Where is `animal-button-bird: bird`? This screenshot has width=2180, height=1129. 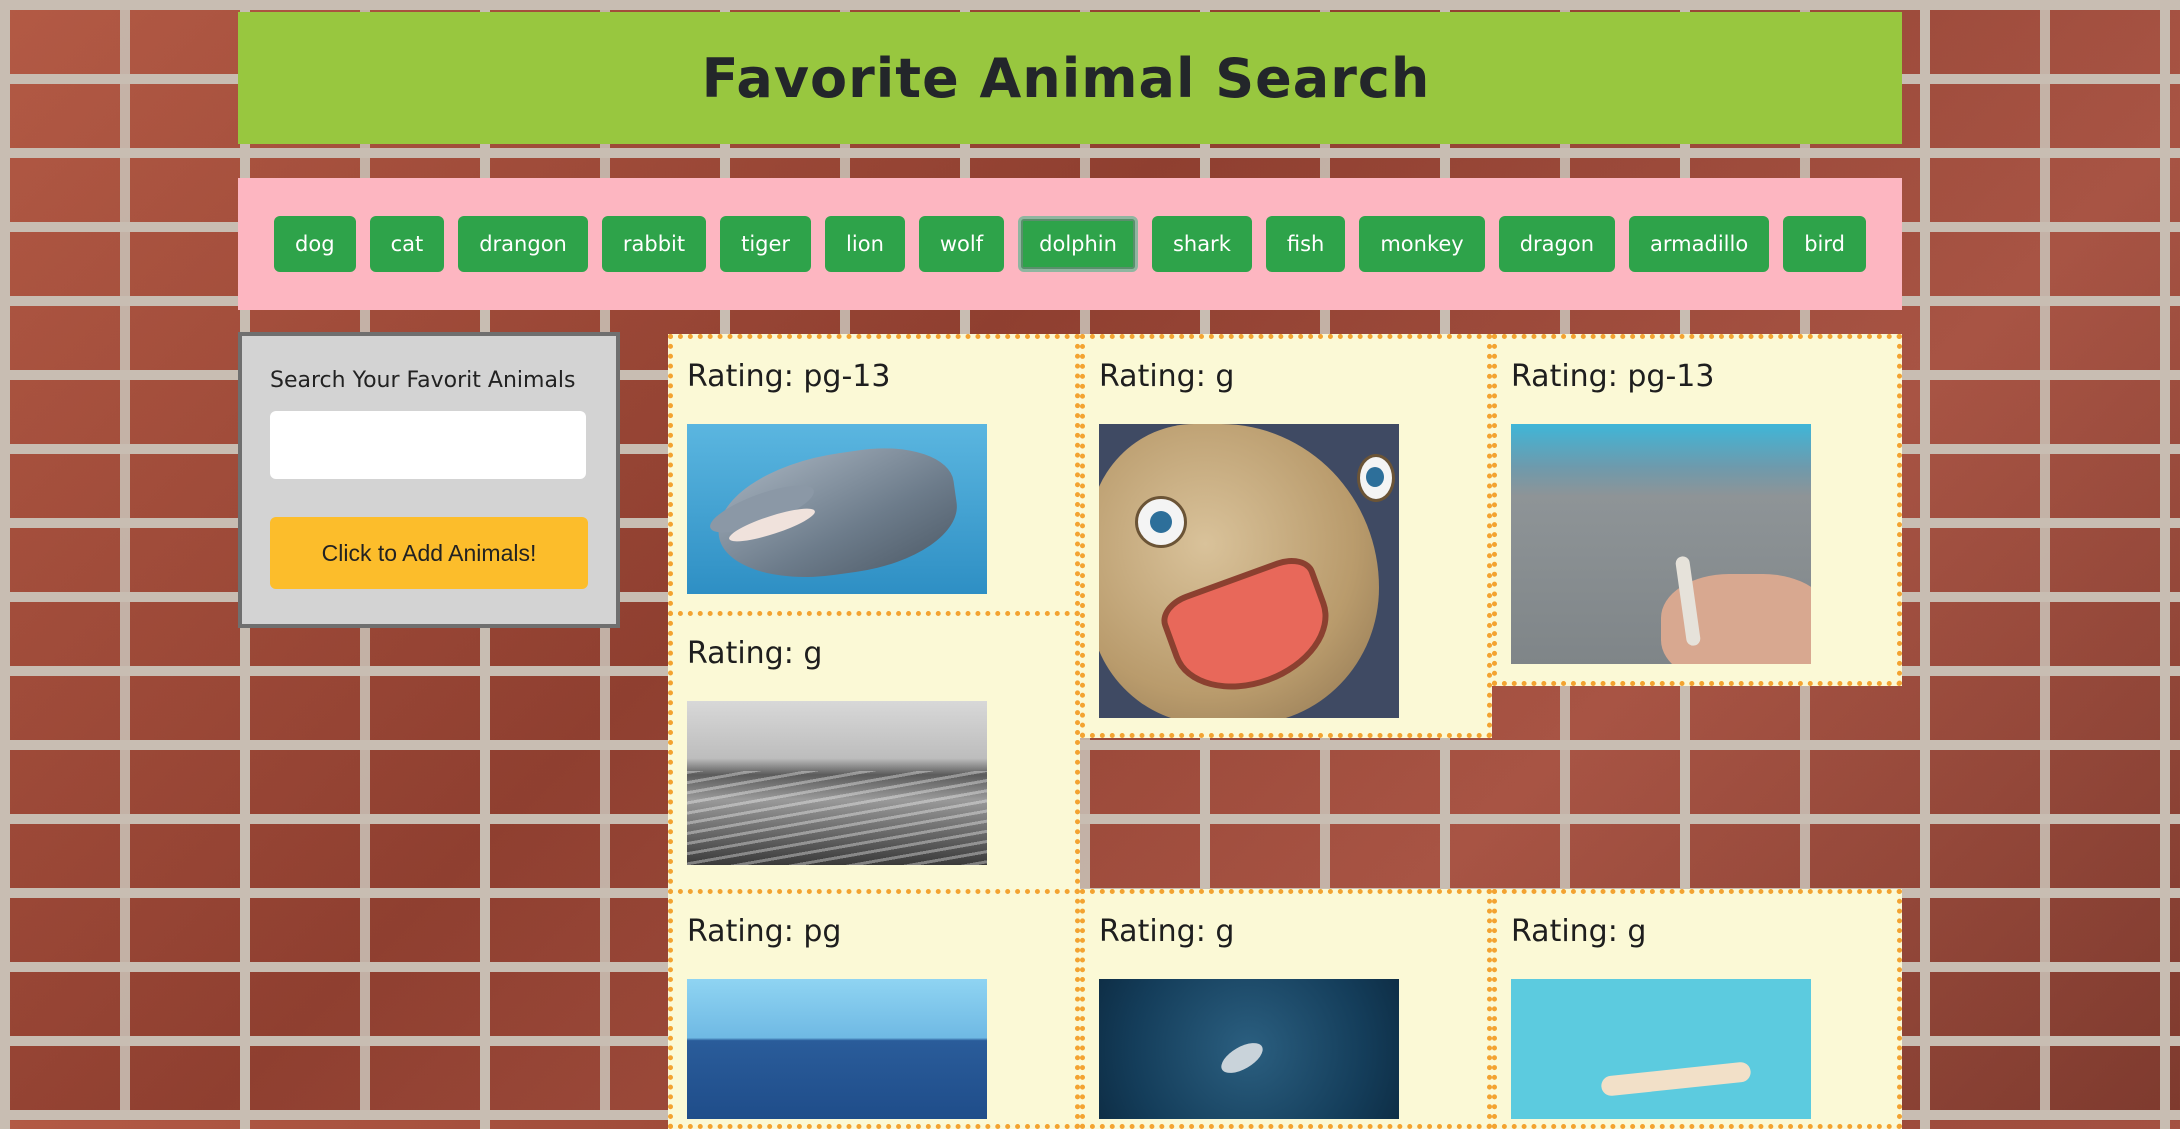
animal-button-bird: bird is located at coordinates (1824, 244).